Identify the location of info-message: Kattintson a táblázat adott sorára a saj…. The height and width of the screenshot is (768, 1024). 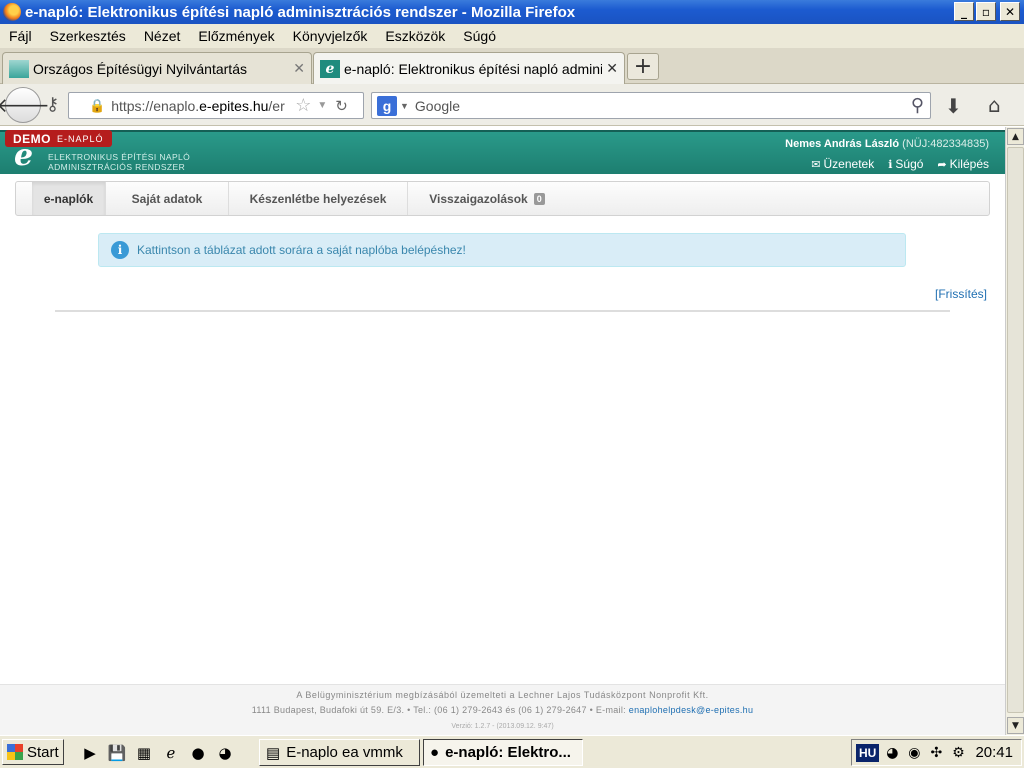
(301, 250).